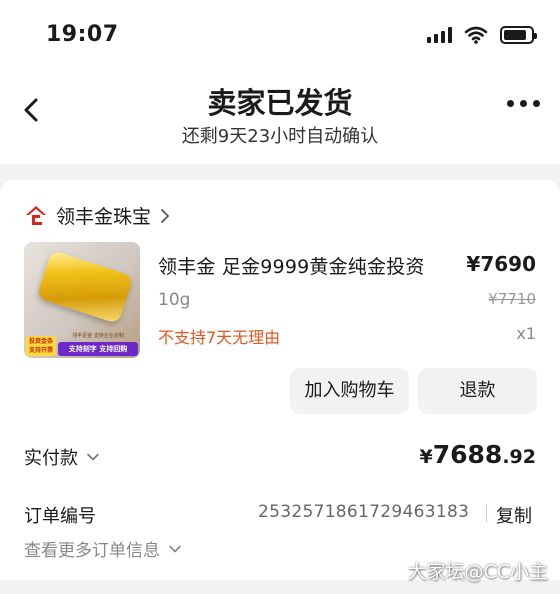 This screenshot has width=560, height=594. I want to click on battery-fill, so click(515, 35).